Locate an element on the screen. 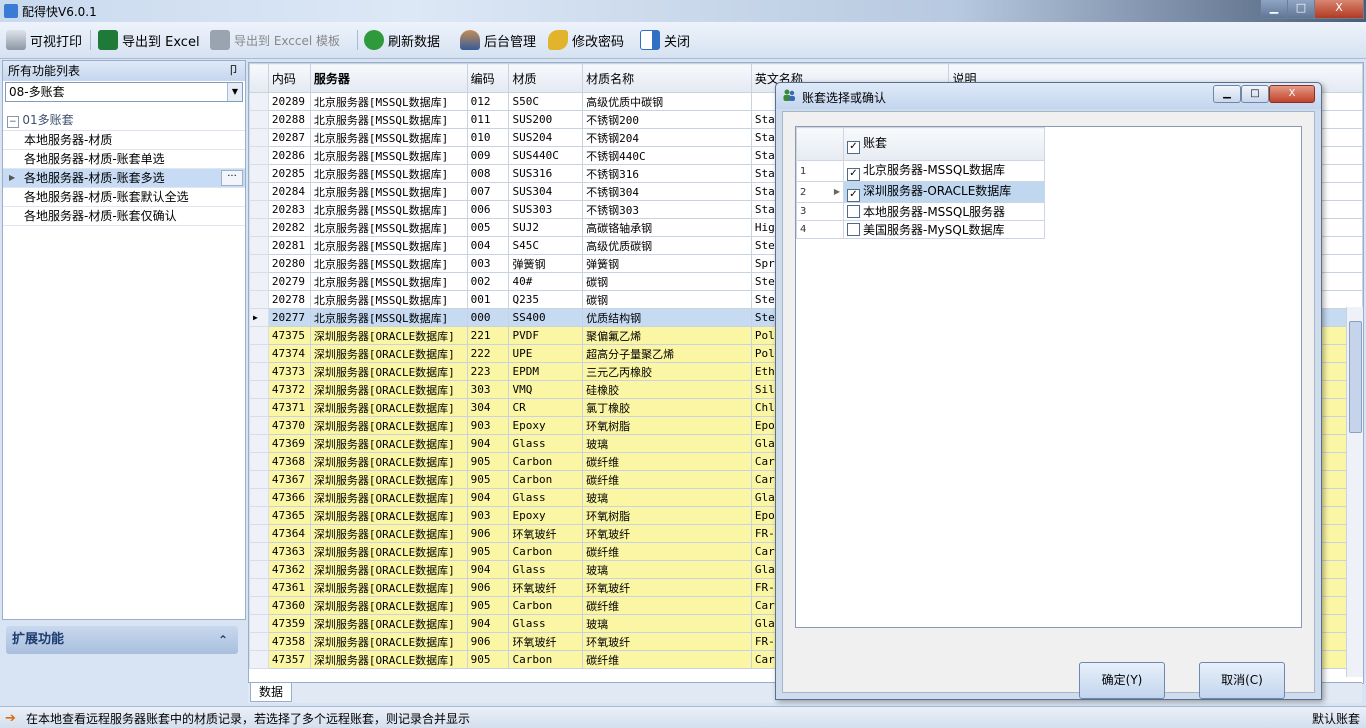 Image resolution: width=1366 pixels, height=728 pixels. export-template-button: 导出到 Exccel 模板 is located at coordinates (275, 40).